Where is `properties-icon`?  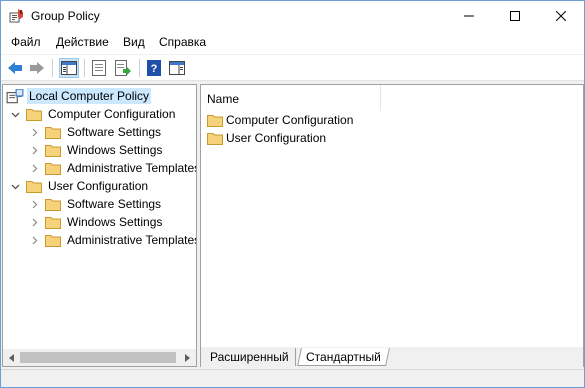
properties-icon is located at coordinates (99, 68).